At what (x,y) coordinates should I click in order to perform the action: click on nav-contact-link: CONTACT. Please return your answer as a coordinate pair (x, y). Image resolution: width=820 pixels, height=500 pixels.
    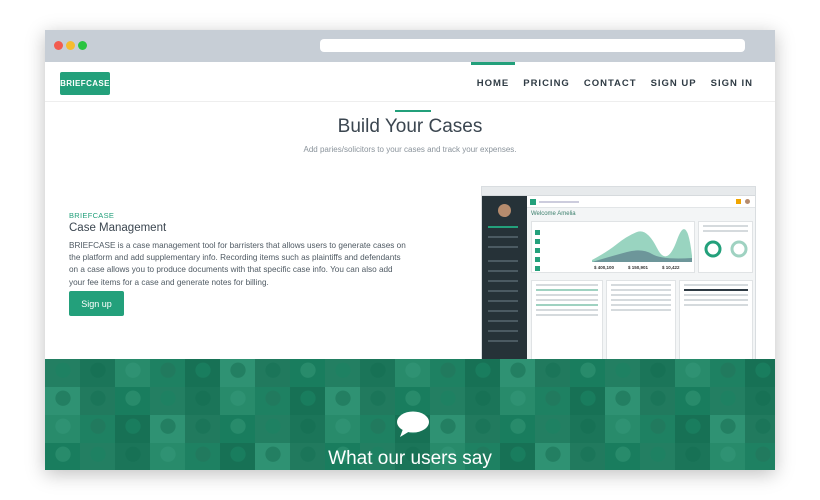
    Looking at the image, I should click on (610, 82).